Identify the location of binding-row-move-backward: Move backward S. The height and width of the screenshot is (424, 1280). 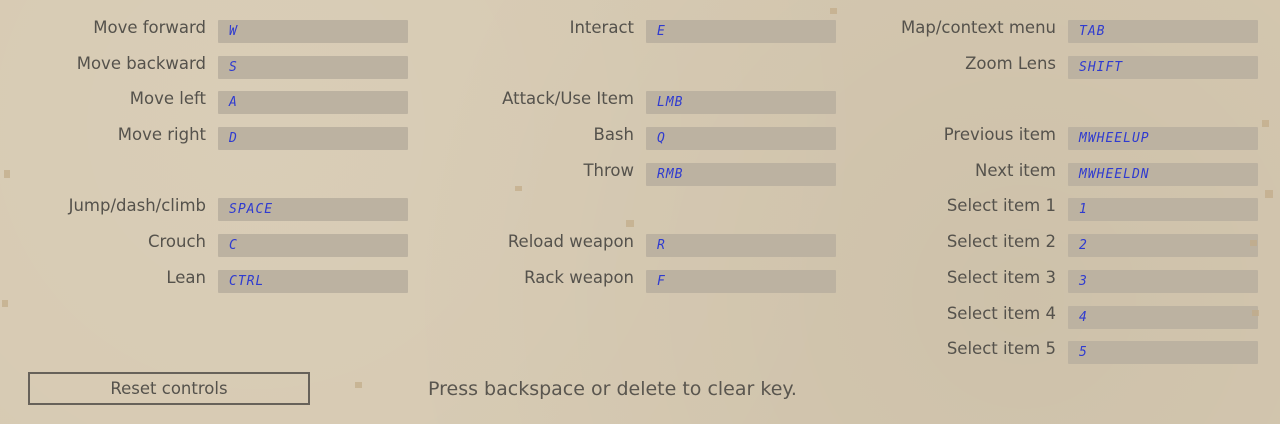
(210, 69).